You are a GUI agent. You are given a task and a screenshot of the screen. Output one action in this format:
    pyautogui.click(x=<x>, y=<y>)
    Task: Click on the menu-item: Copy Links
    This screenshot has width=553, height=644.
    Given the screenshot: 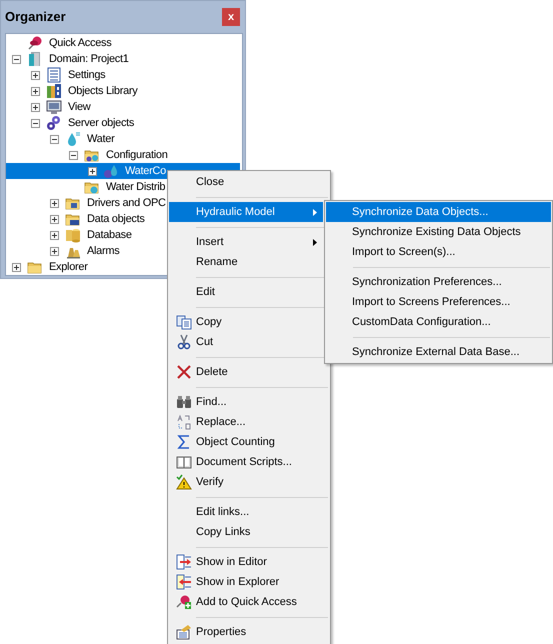 What is the action you would take?
    pyautogui.click(x=246, y=532)
    